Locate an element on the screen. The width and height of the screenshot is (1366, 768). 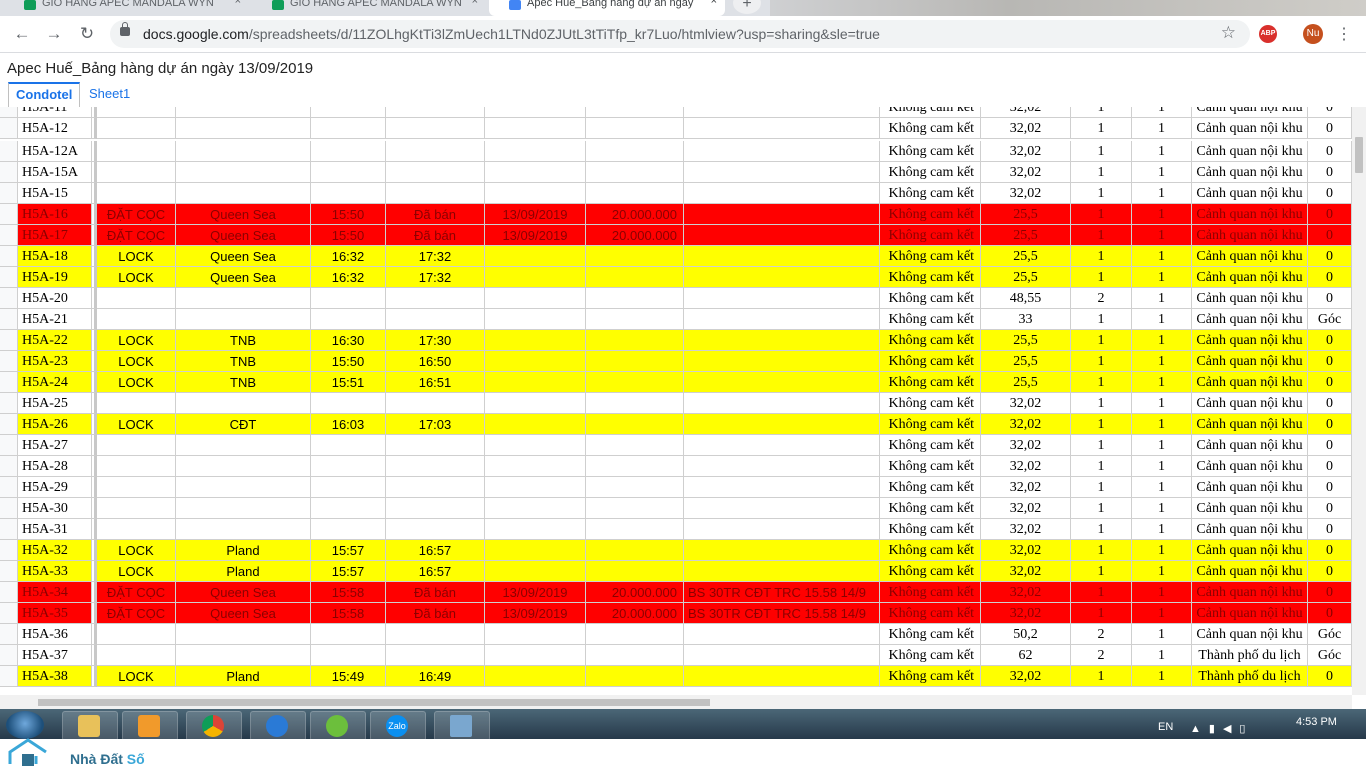
taskbar-photos is located at coordinates (462, 726).